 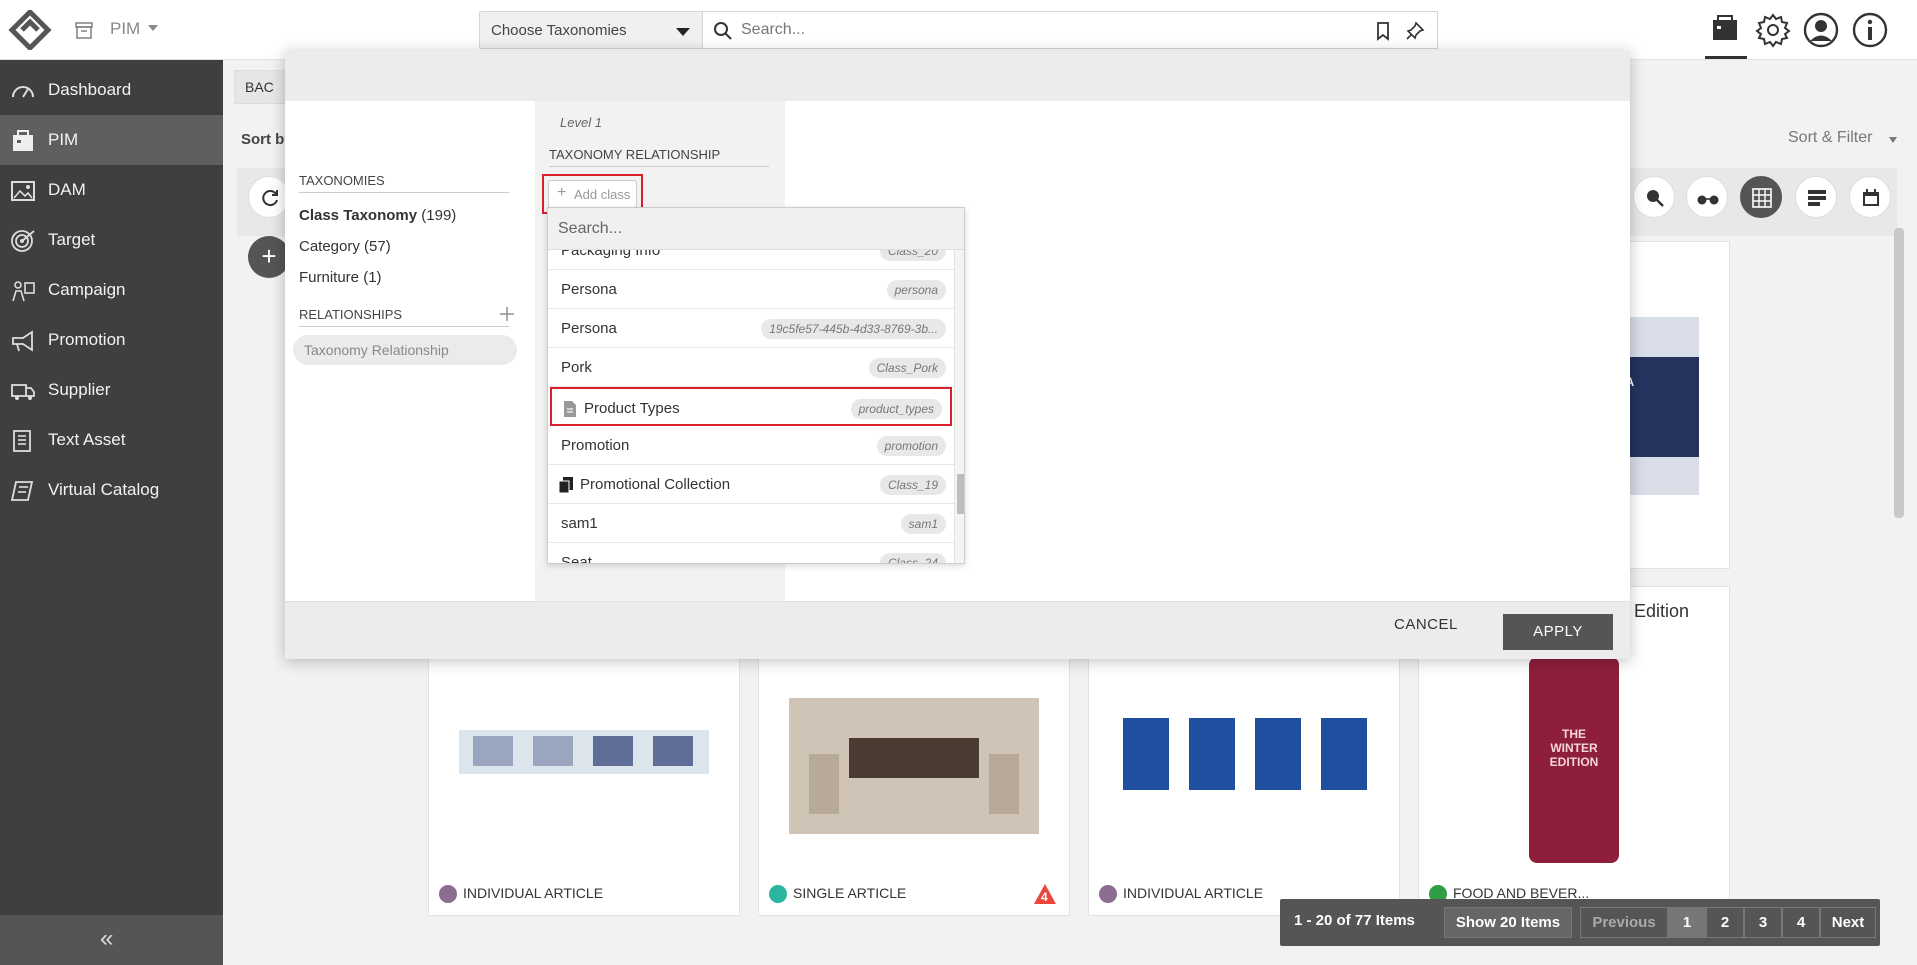 What do you see at coordinates (23, 140) in the screenshot?
I see `pim-icon` at bounding box center [23, 140].